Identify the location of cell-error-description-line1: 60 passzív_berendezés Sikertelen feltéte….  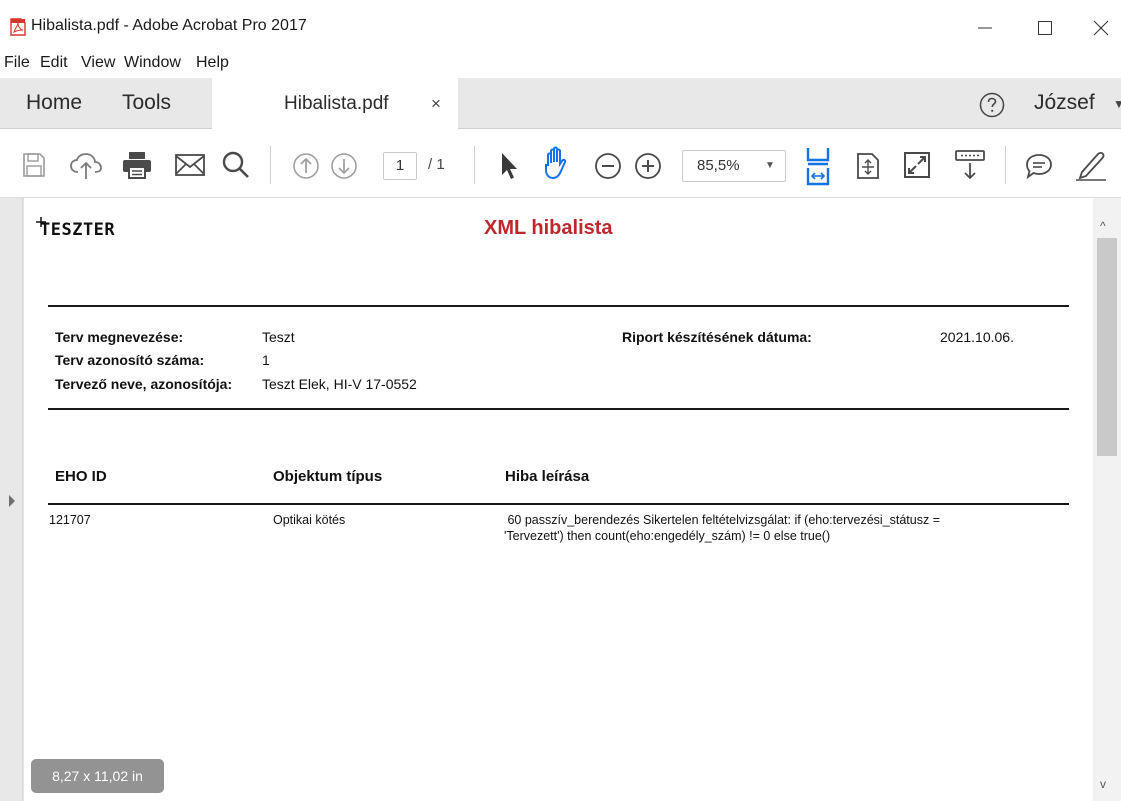
(722, 520).